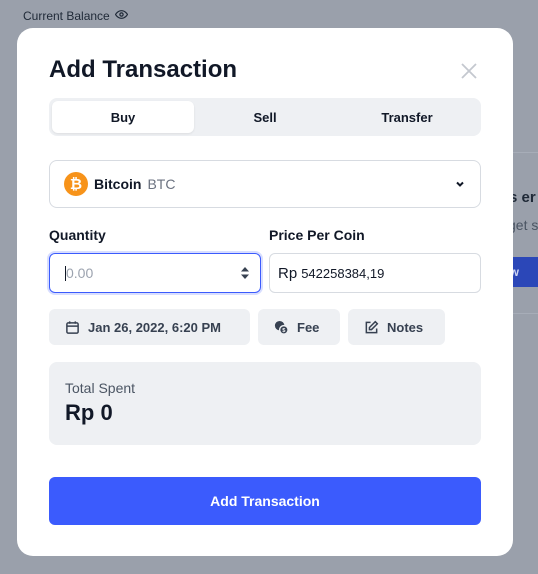 Image resolution: width=538 pixels, height=574 pixels. Describe the element at coordinates (265, 403) in the screenshot. I see `total-spent-panel: Total Spent Rp 0` at that location.